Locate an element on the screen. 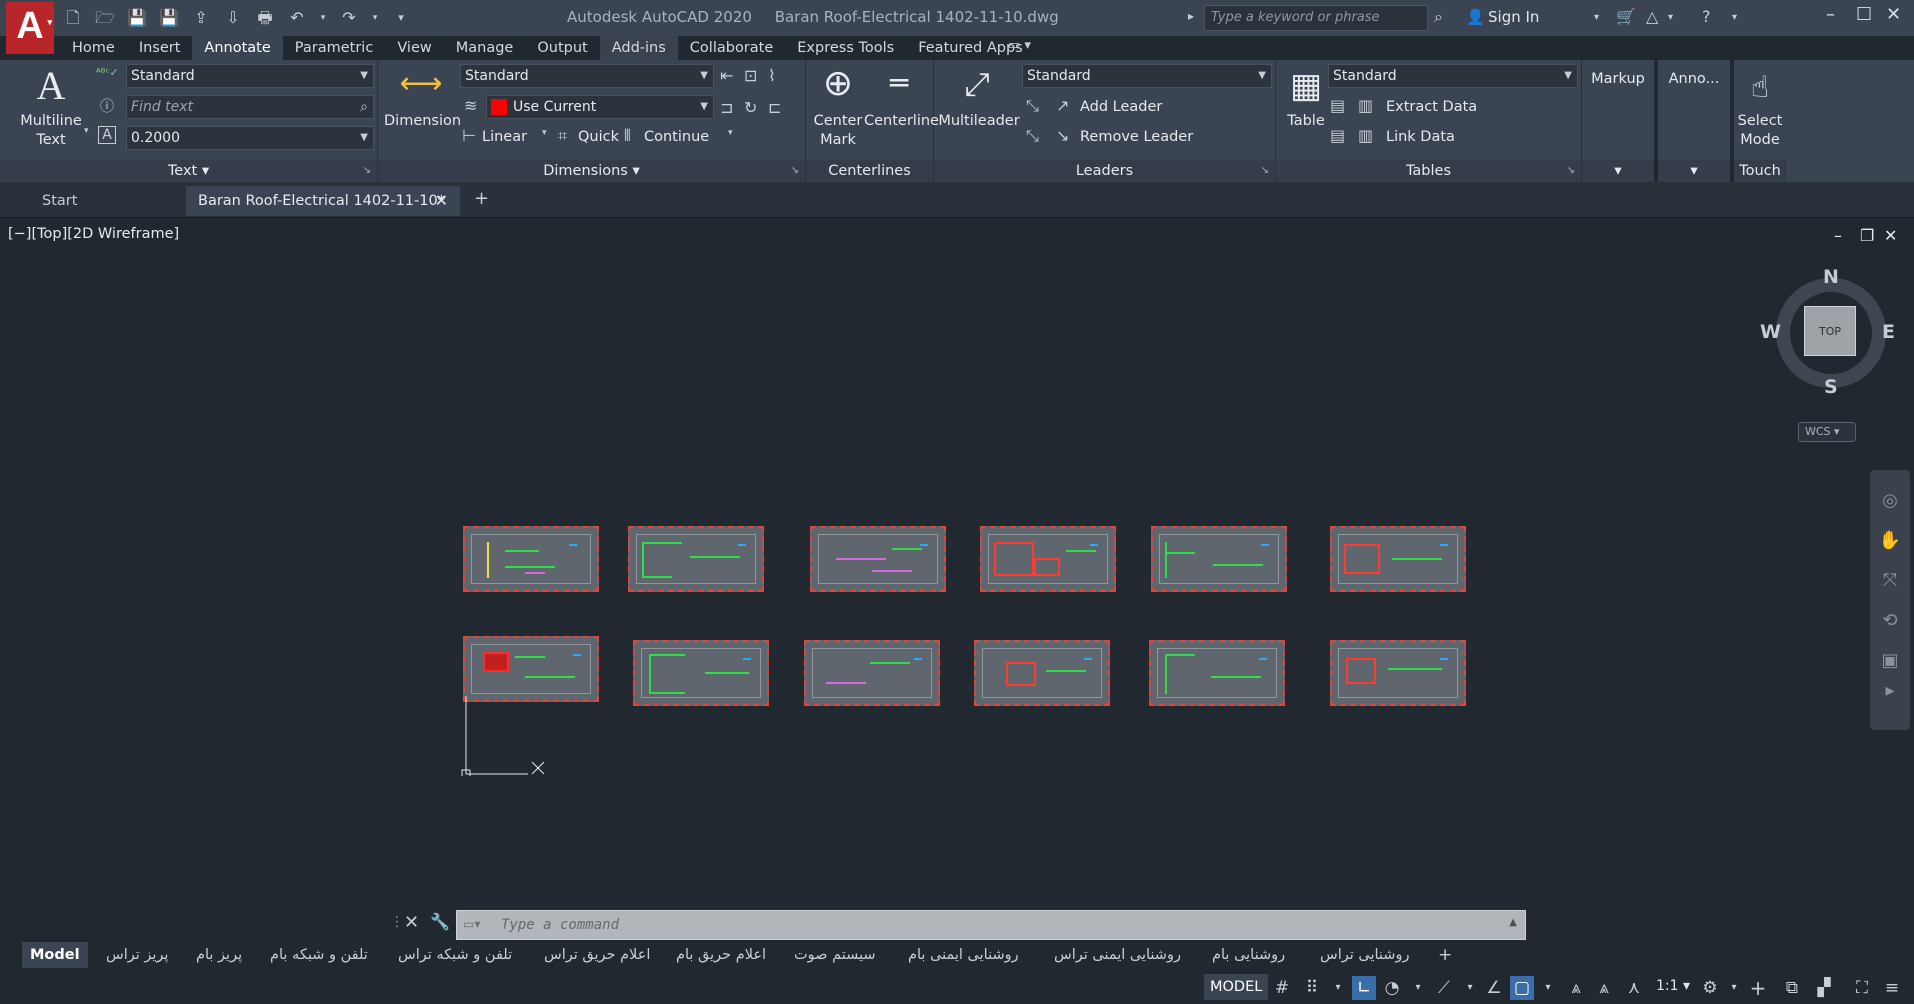 Image resolution: width=1914 pixels, height=1004 pixels. center-mark-button: Center Mark is located at coordinates (838, 131).